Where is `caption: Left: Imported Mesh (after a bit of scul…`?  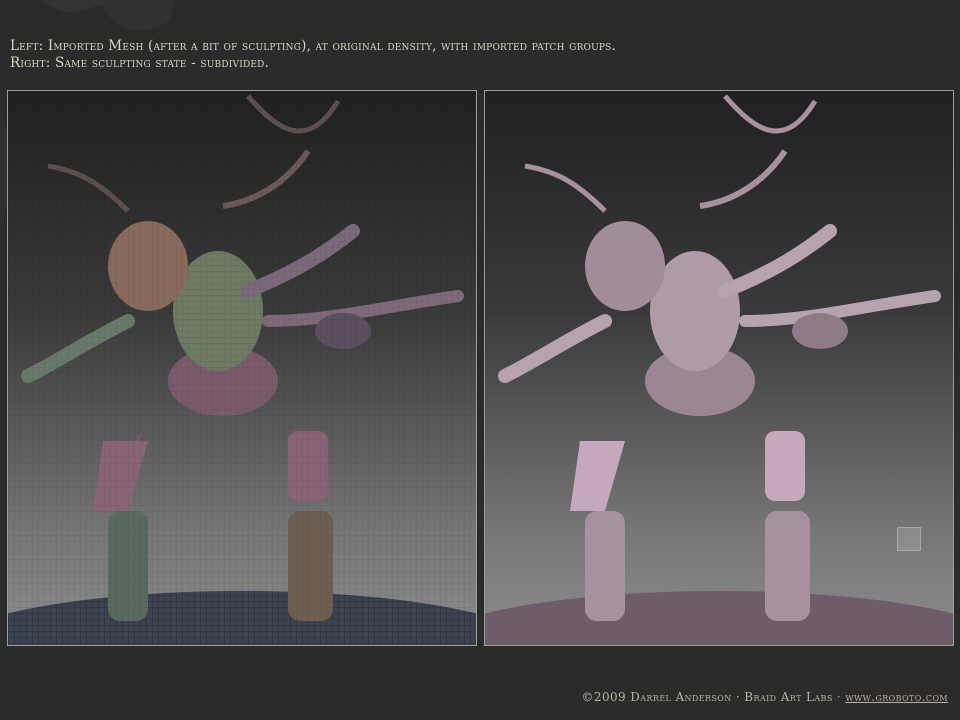 caption: Left: Imported Mesh (after a bit of scul… is located at coordinates (313, 55).